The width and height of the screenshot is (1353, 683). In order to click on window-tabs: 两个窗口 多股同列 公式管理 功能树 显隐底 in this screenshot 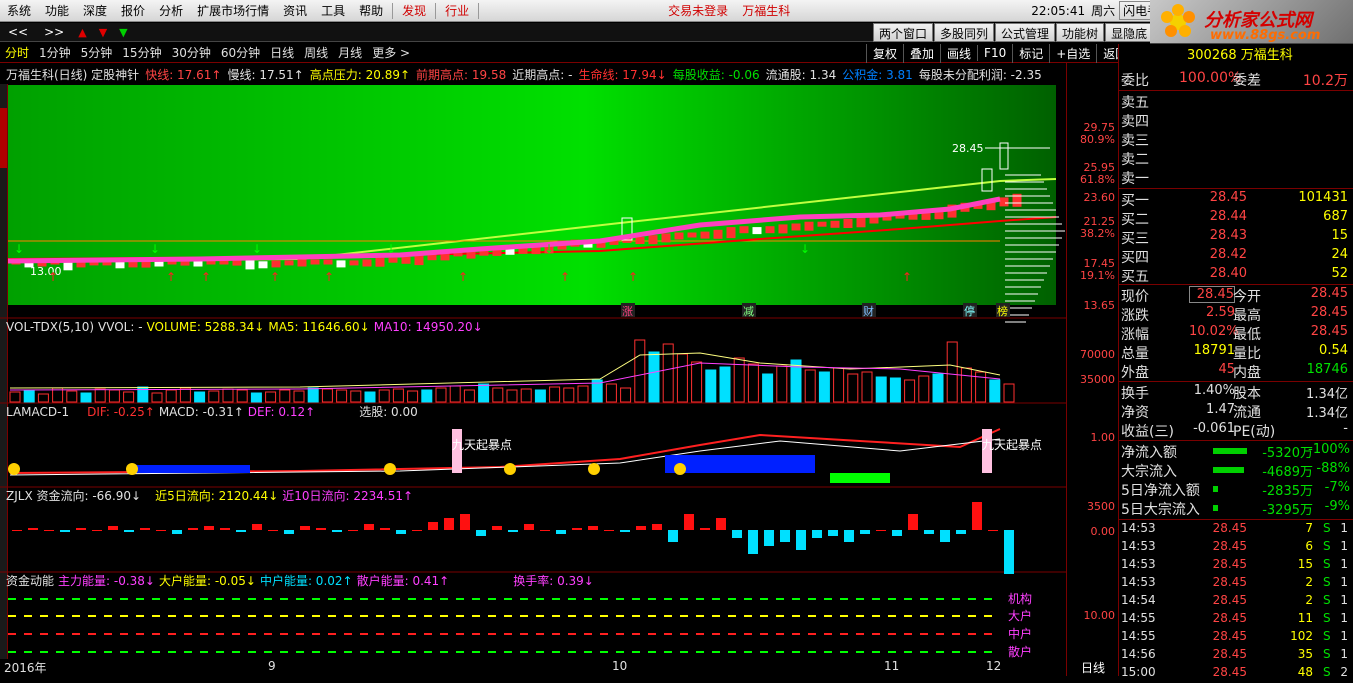, I will do `click(1013, 32)`.